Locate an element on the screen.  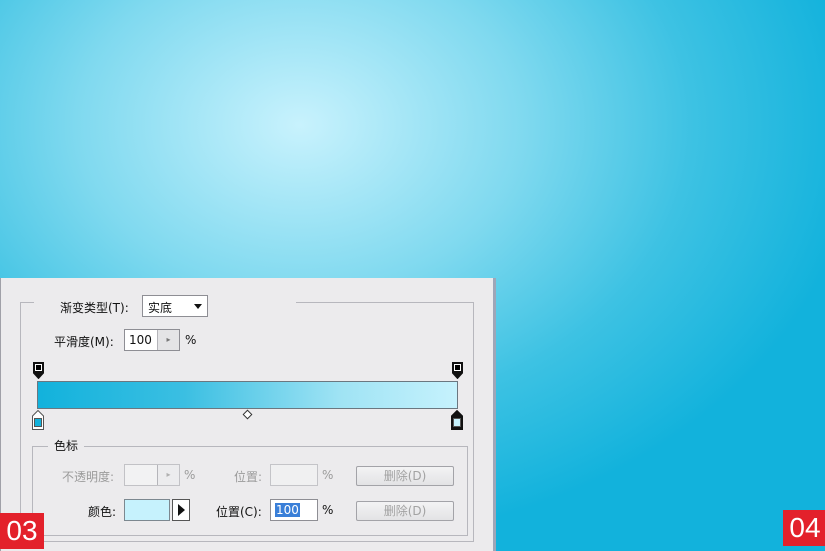
gradient-type-select: 实底 is located at coordinates (175, 306).